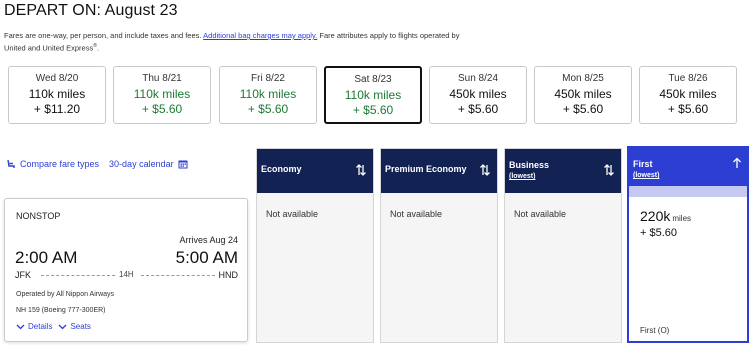 The height and width of the screenshot is (348, 750). Describe the element at coordinates (563, 245) in the screenshot. I see `cabin-column-business: Business (lowest) Not available` at that location.